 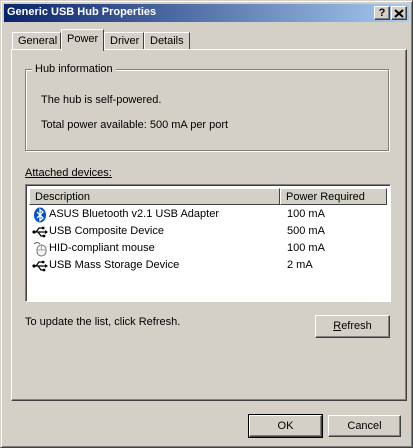 What do you see at coordinates (306, 231) in the screenshot?
I see `device-power: 500 mA` at bounding box center [306, 231].